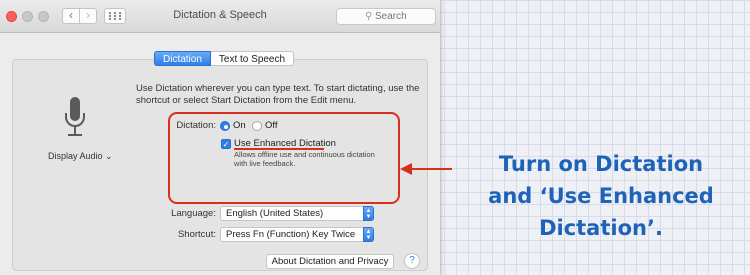 The width and height of the screenshot is (750, 275). Describe the element at coordinates (182, 58) in the screenshot. I see `tab-dictation: Dictation` at that location.